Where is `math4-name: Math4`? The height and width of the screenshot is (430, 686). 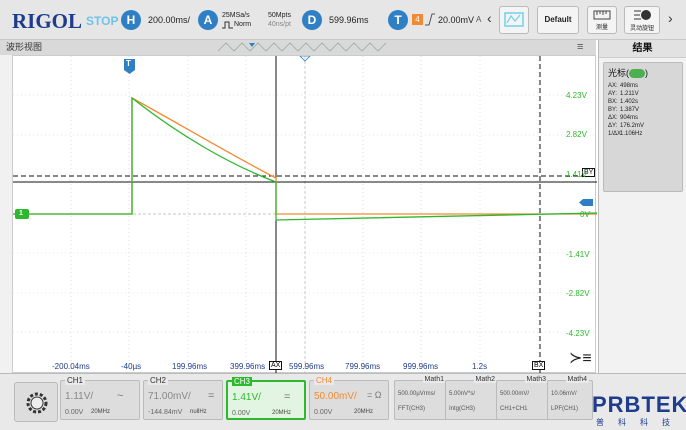
math4-name: Math4 is located at coordinates (577, 379).